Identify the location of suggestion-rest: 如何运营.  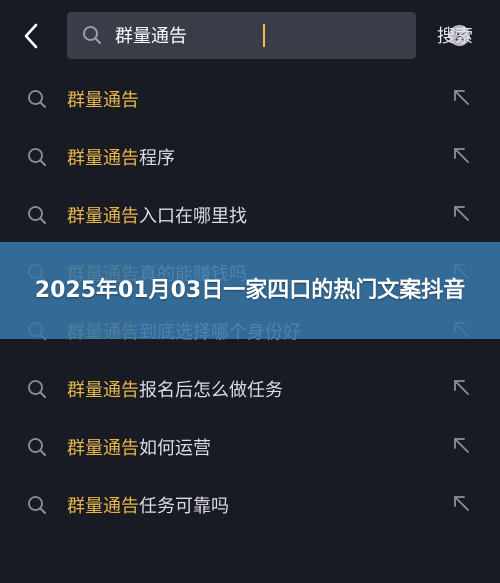
(175, 448).